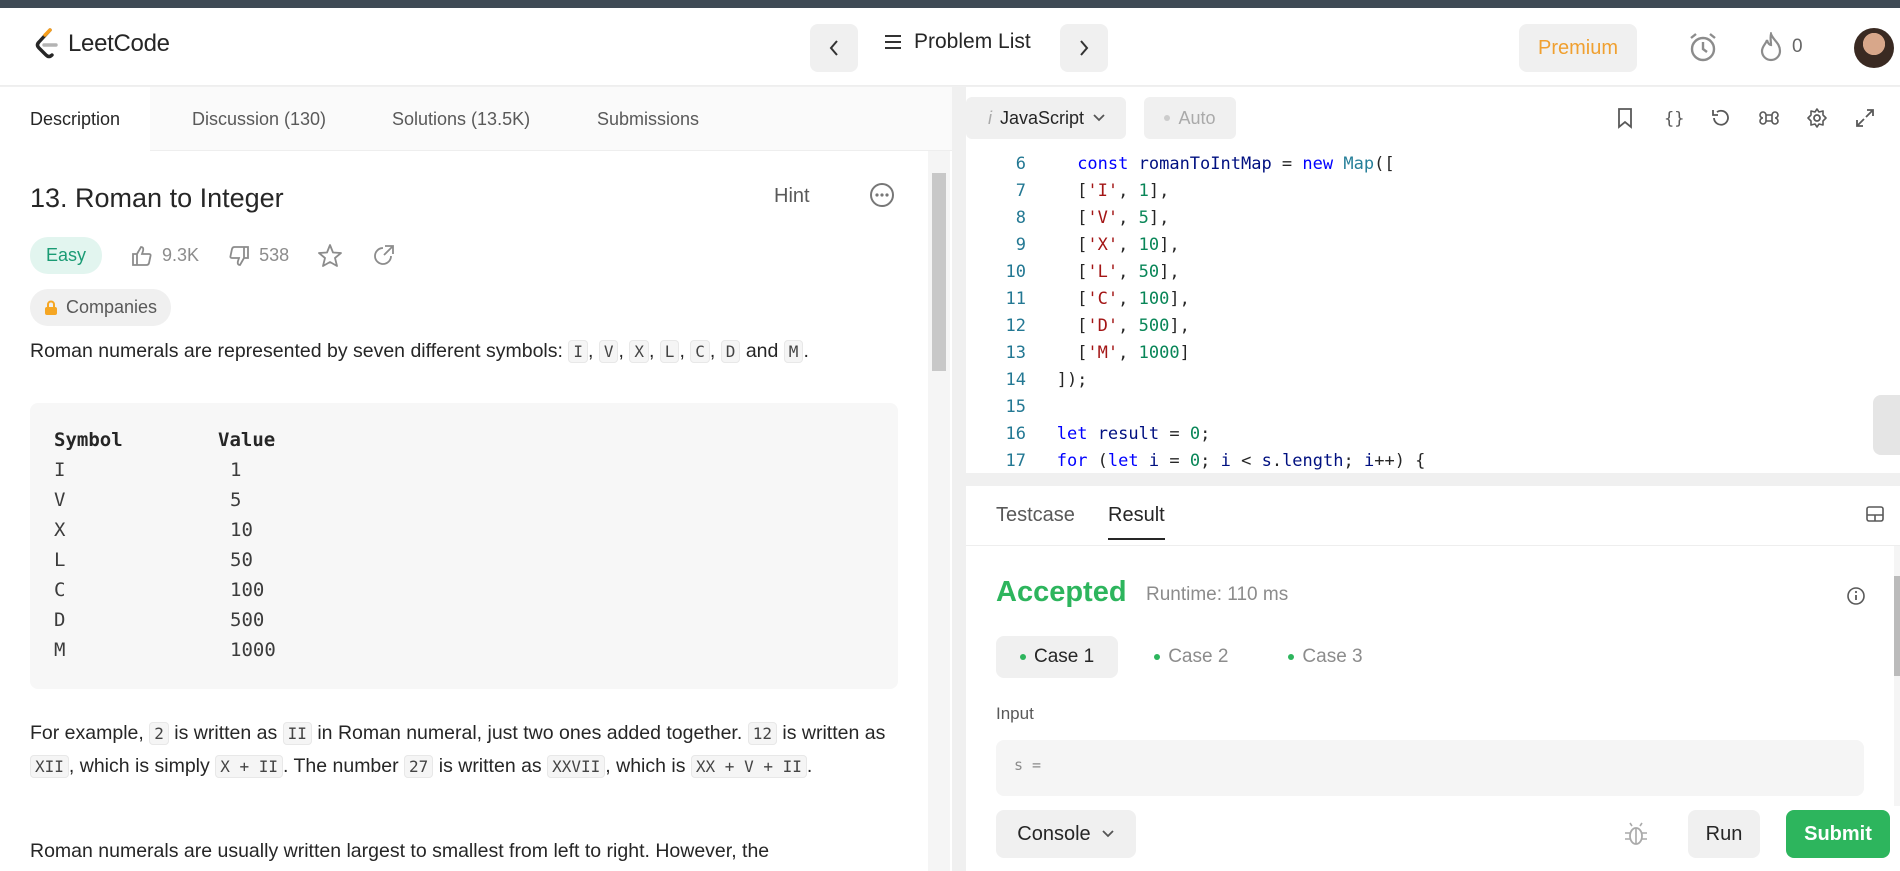 This screenshot has height=871, width=1900. What do you see at coordinates (1061, 592) in the screenshot?
I see `result-status: Accepted` at bounding box center [1061, 592].